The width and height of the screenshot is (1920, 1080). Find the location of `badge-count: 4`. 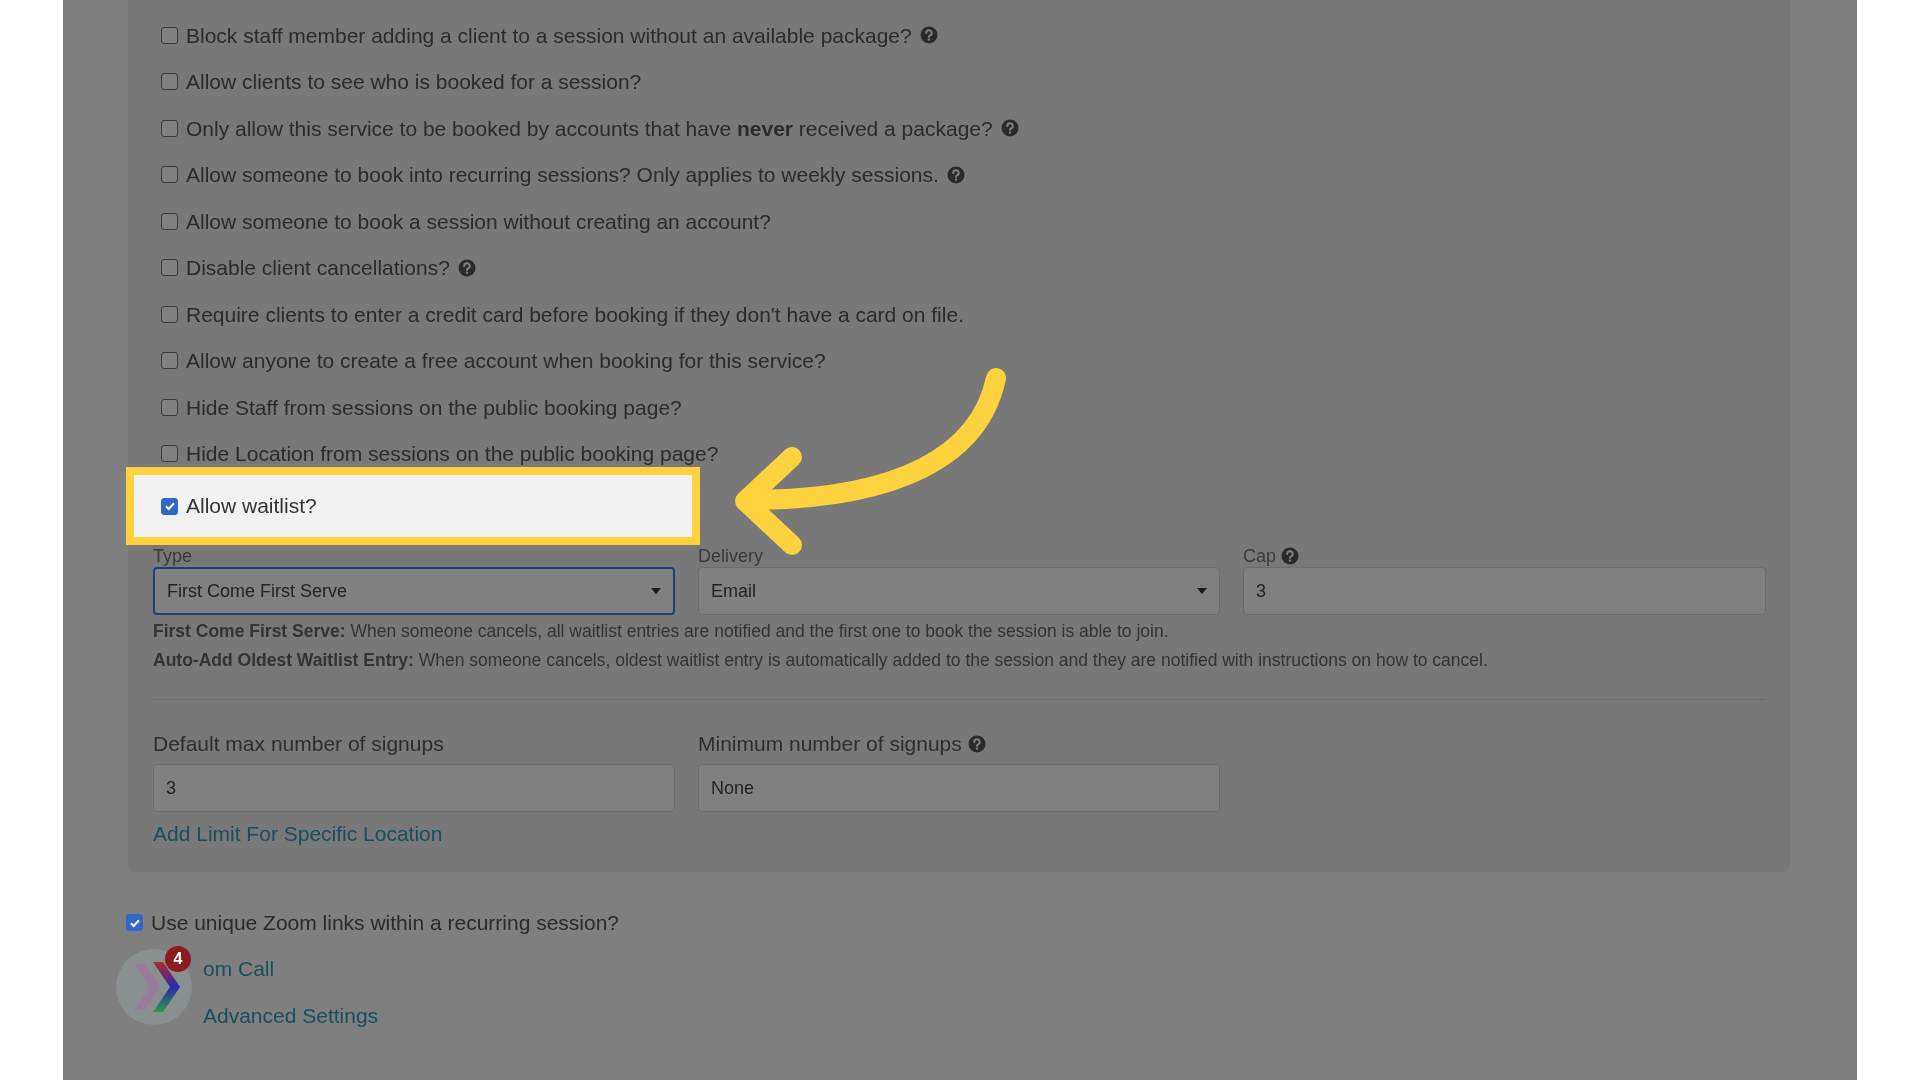

badge-count: 4 is located at coordinates (178, 959).